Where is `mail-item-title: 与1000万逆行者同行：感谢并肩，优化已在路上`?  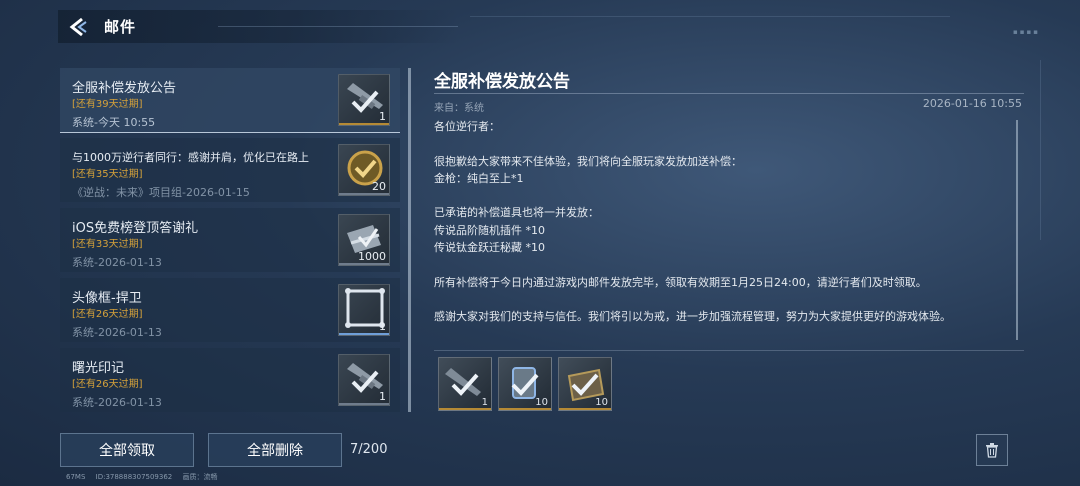 mail-item-title: 与1000万逆行者同行：感谢并肩，优化已在路上 is located at coordinates (190, 157).